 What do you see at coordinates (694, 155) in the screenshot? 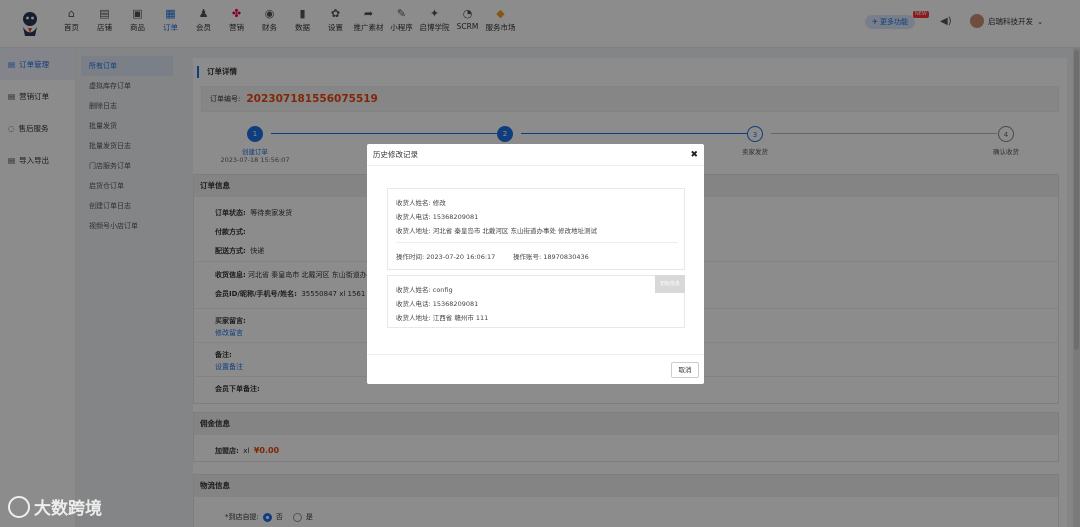
I see `close-icon: ✖` at bounding box center [694, 155].